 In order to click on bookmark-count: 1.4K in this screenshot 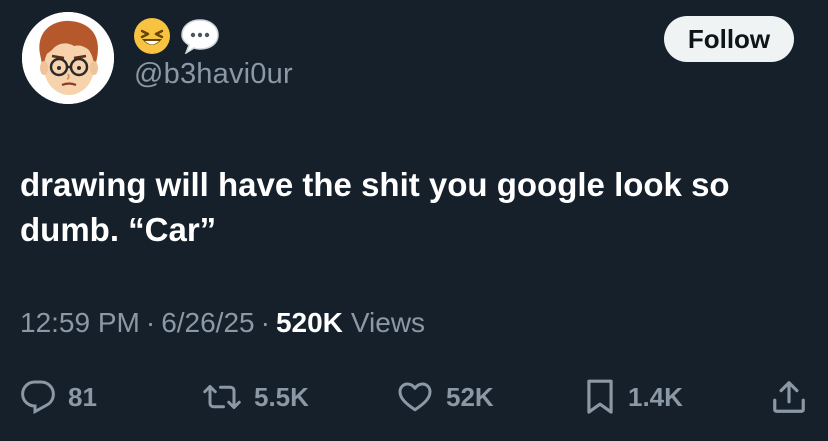, I will do `click(655, 396)`.